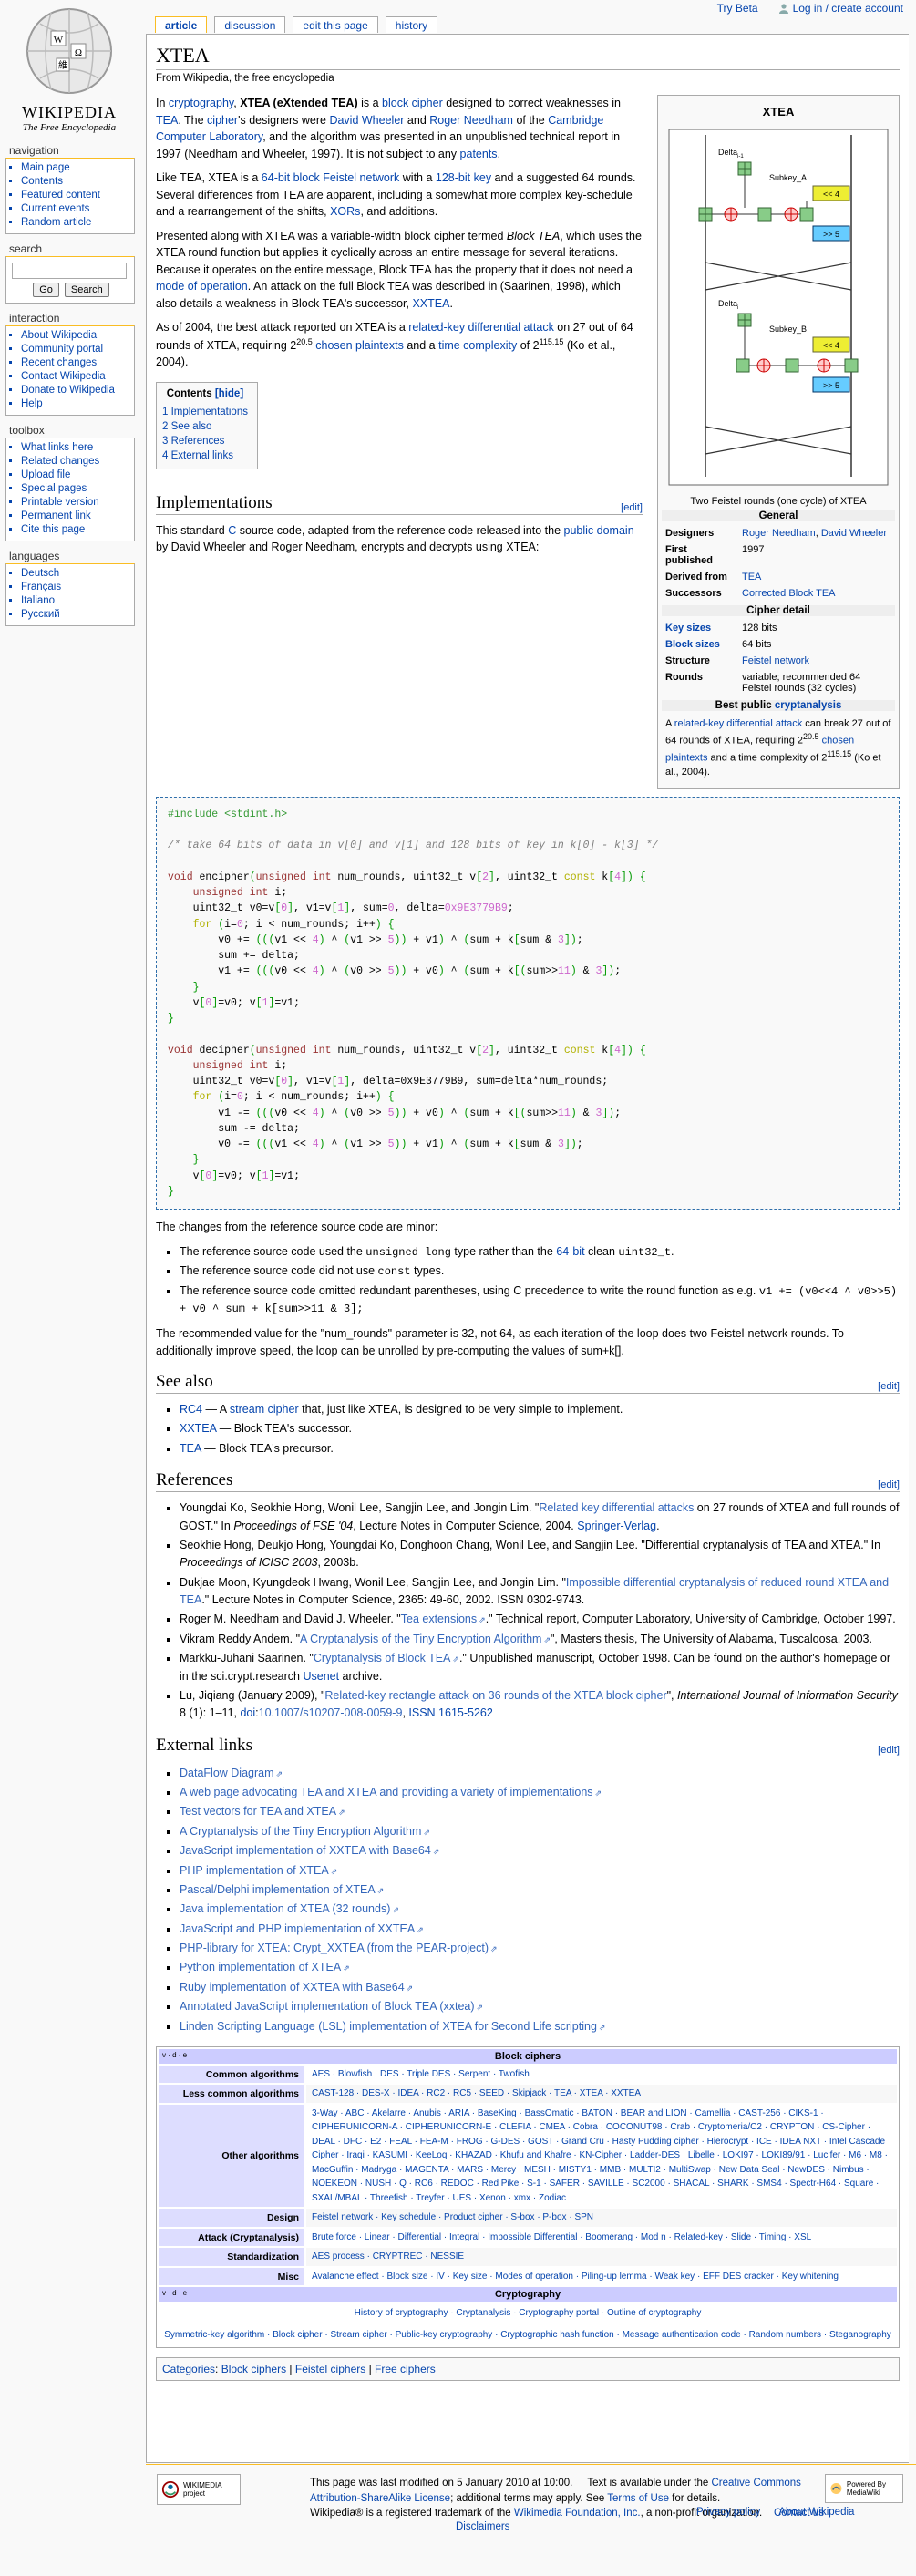 The width and height of the screenshot is (916, 2576). Describe the element at coordinates (55, 208) in the screenshot. I see `sidebar-item-current-events: Current events` at that location.